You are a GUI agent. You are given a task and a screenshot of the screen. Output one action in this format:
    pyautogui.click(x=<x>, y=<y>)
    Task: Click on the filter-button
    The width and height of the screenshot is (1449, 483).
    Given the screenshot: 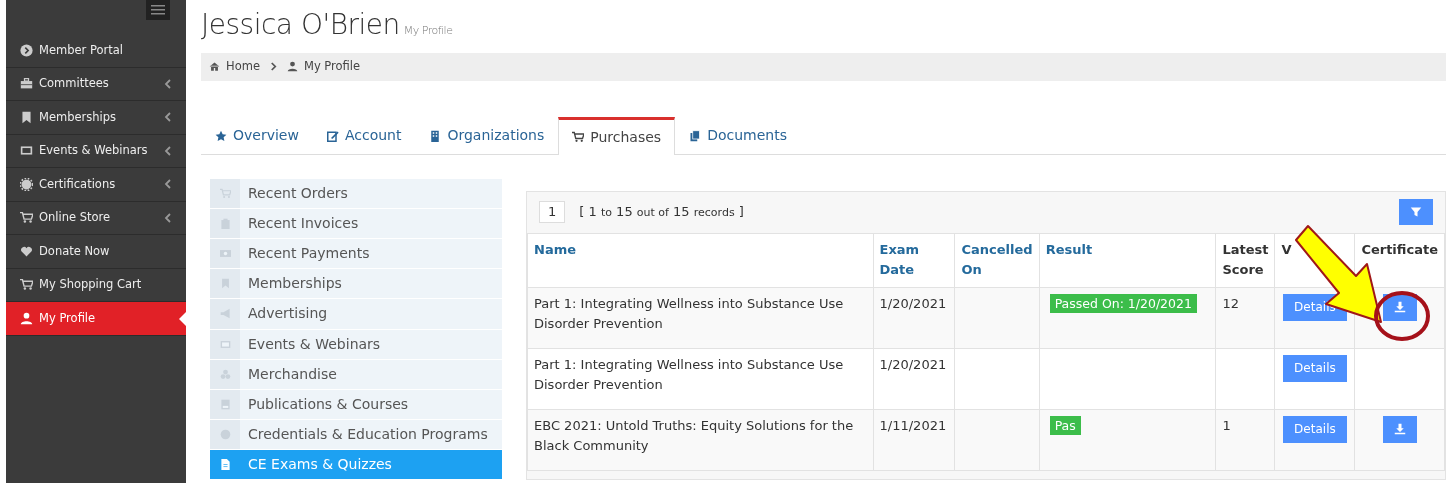 What is the action you would take?
    pyautogui.click(x=1416, y=212)
    